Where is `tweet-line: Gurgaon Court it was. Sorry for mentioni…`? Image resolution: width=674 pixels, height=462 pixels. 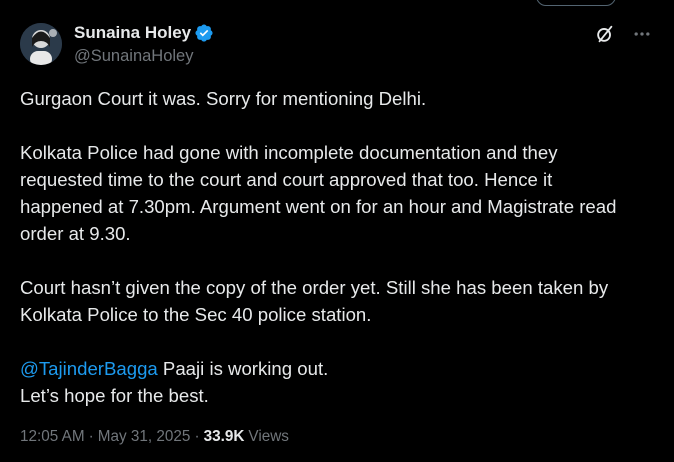
tweet-line: Gurgaon Court it was. Sorry for mentioni… is located at coordinates (223, 98).